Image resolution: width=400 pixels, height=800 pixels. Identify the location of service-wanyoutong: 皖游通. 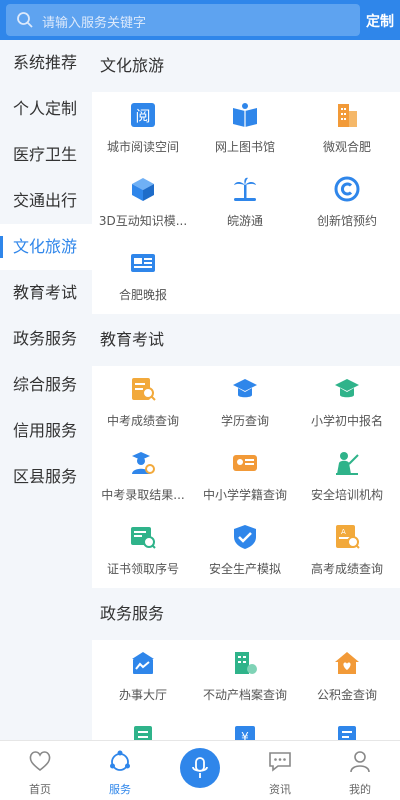
(245, 203).